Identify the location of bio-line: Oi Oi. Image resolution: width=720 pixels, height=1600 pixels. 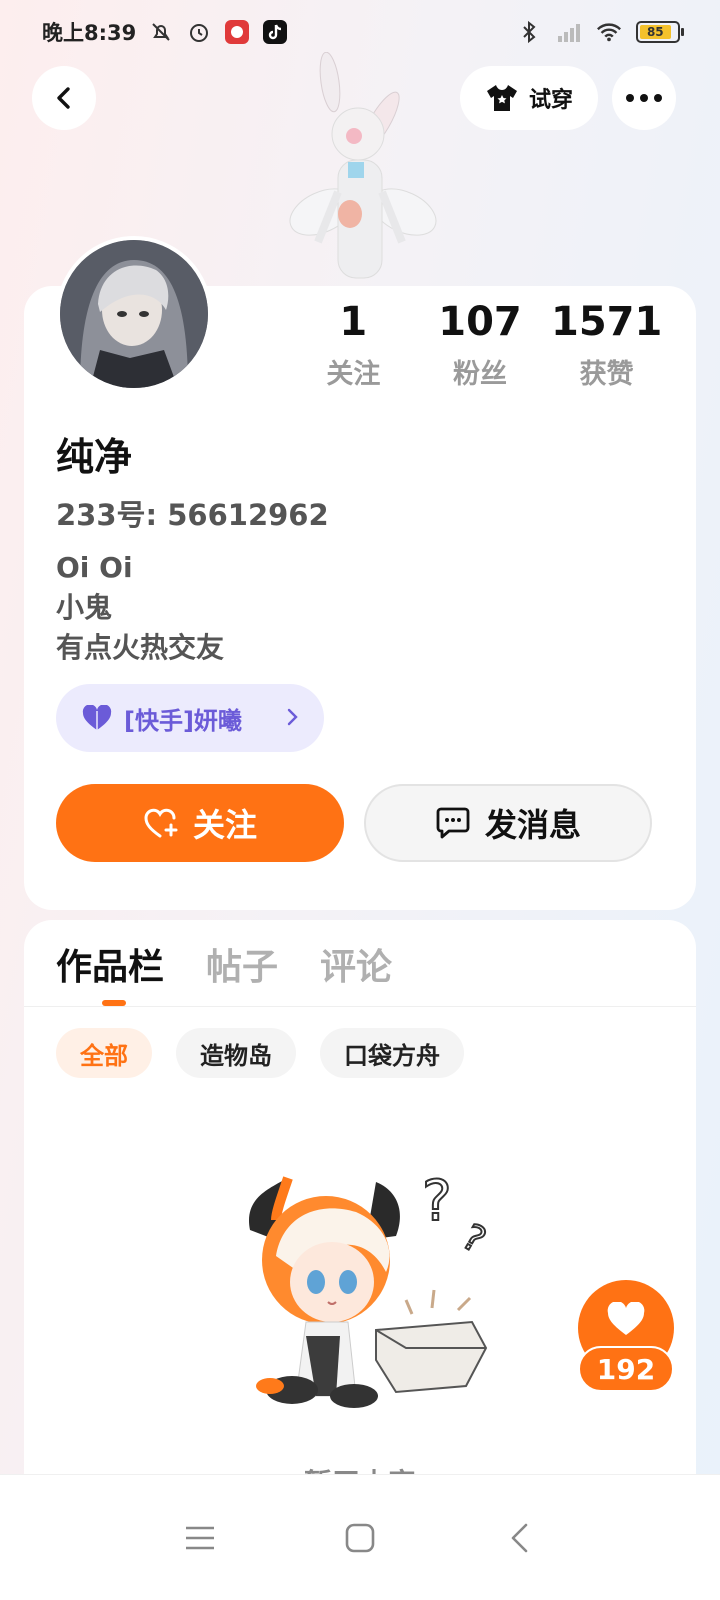
(94, 567).